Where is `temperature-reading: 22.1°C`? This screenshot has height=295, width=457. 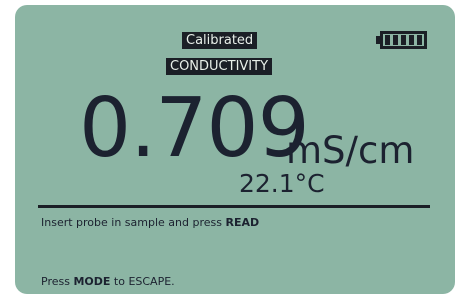 temperature-reading: 22.1°C is located at coordinates (282, 183).